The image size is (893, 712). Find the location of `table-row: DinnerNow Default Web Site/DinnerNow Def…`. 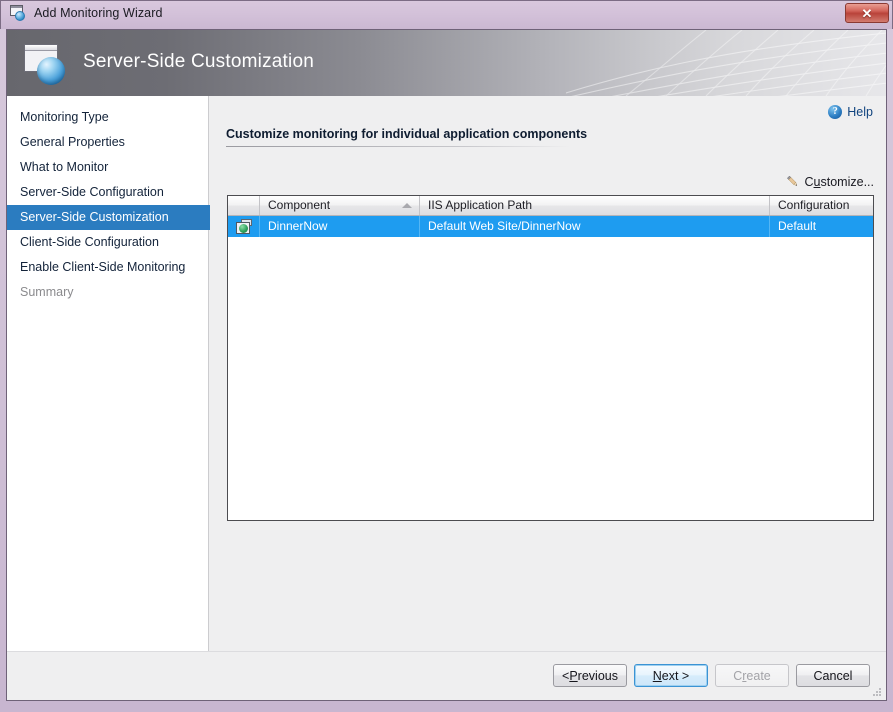

table-row: DinnerNow Default Web Site/DinnerNow Def… is located at coordinates (550, 226).